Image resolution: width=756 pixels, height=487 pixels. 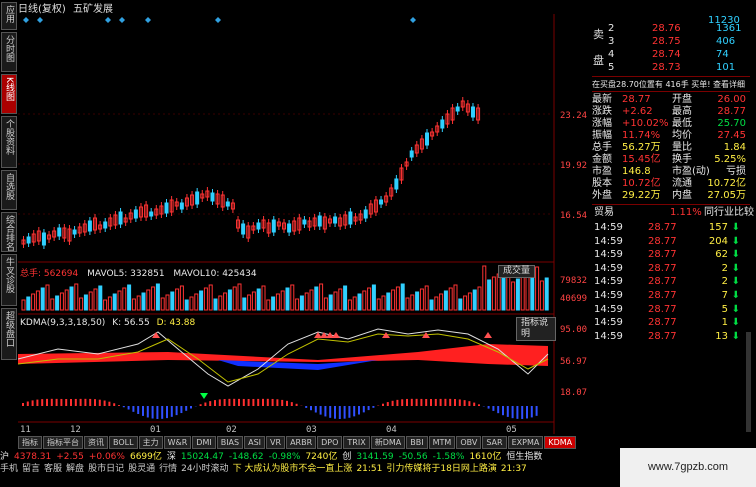 What do you see at coordinates (608, 282) in the screenshot?
I see `trade-time: 14:59` at bounding box center [608, 282].